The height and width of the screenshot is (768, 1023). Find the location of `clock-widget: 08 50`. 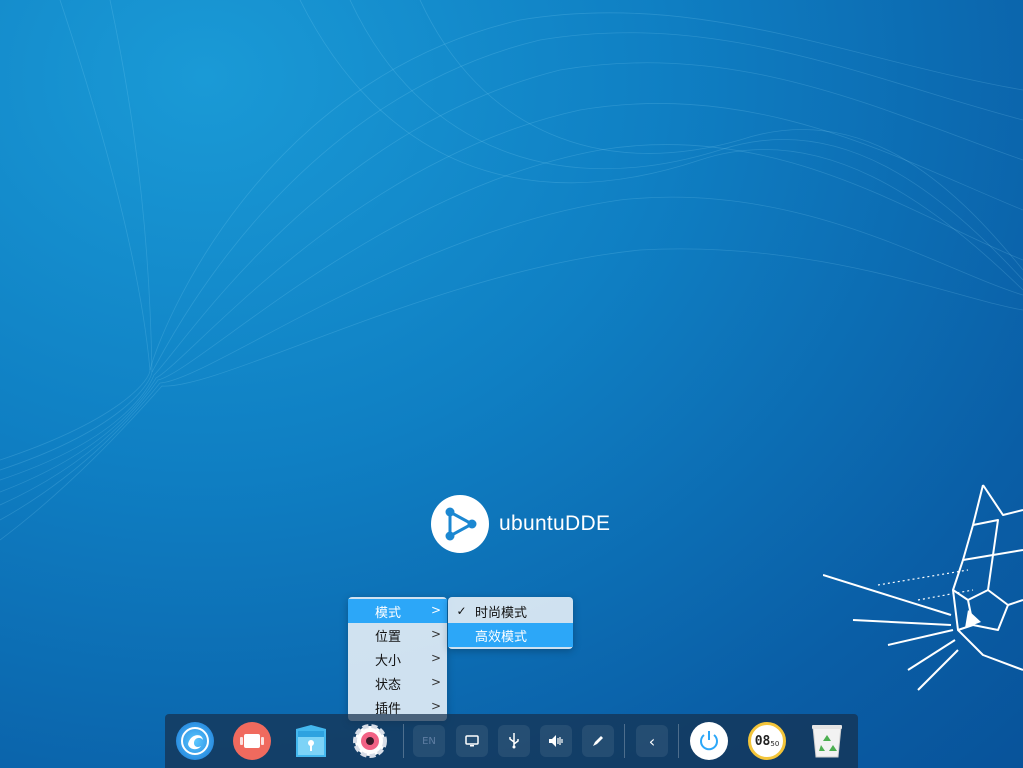

clock-widget: 08 50 is located at coordinates (767, 741).